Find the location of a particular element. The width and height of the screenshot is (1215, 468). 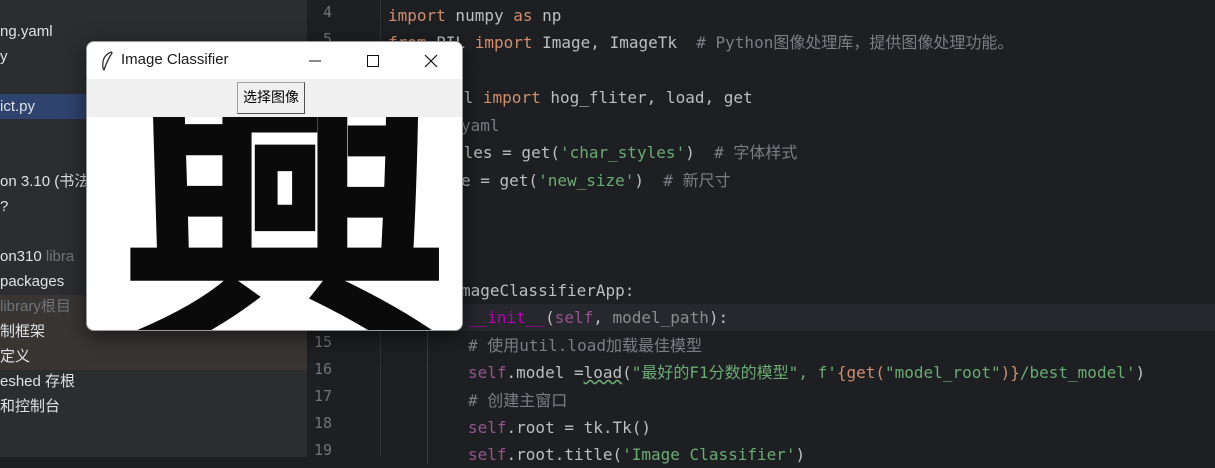

code-text: .root = tk.Tk() is located at coordinates (579, 427).